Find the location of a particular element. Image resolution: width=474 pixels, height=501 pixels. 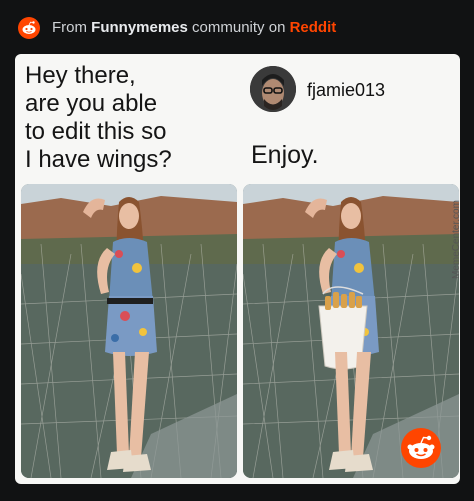

platform-link: Reddit is located at coordinates (313, 27).